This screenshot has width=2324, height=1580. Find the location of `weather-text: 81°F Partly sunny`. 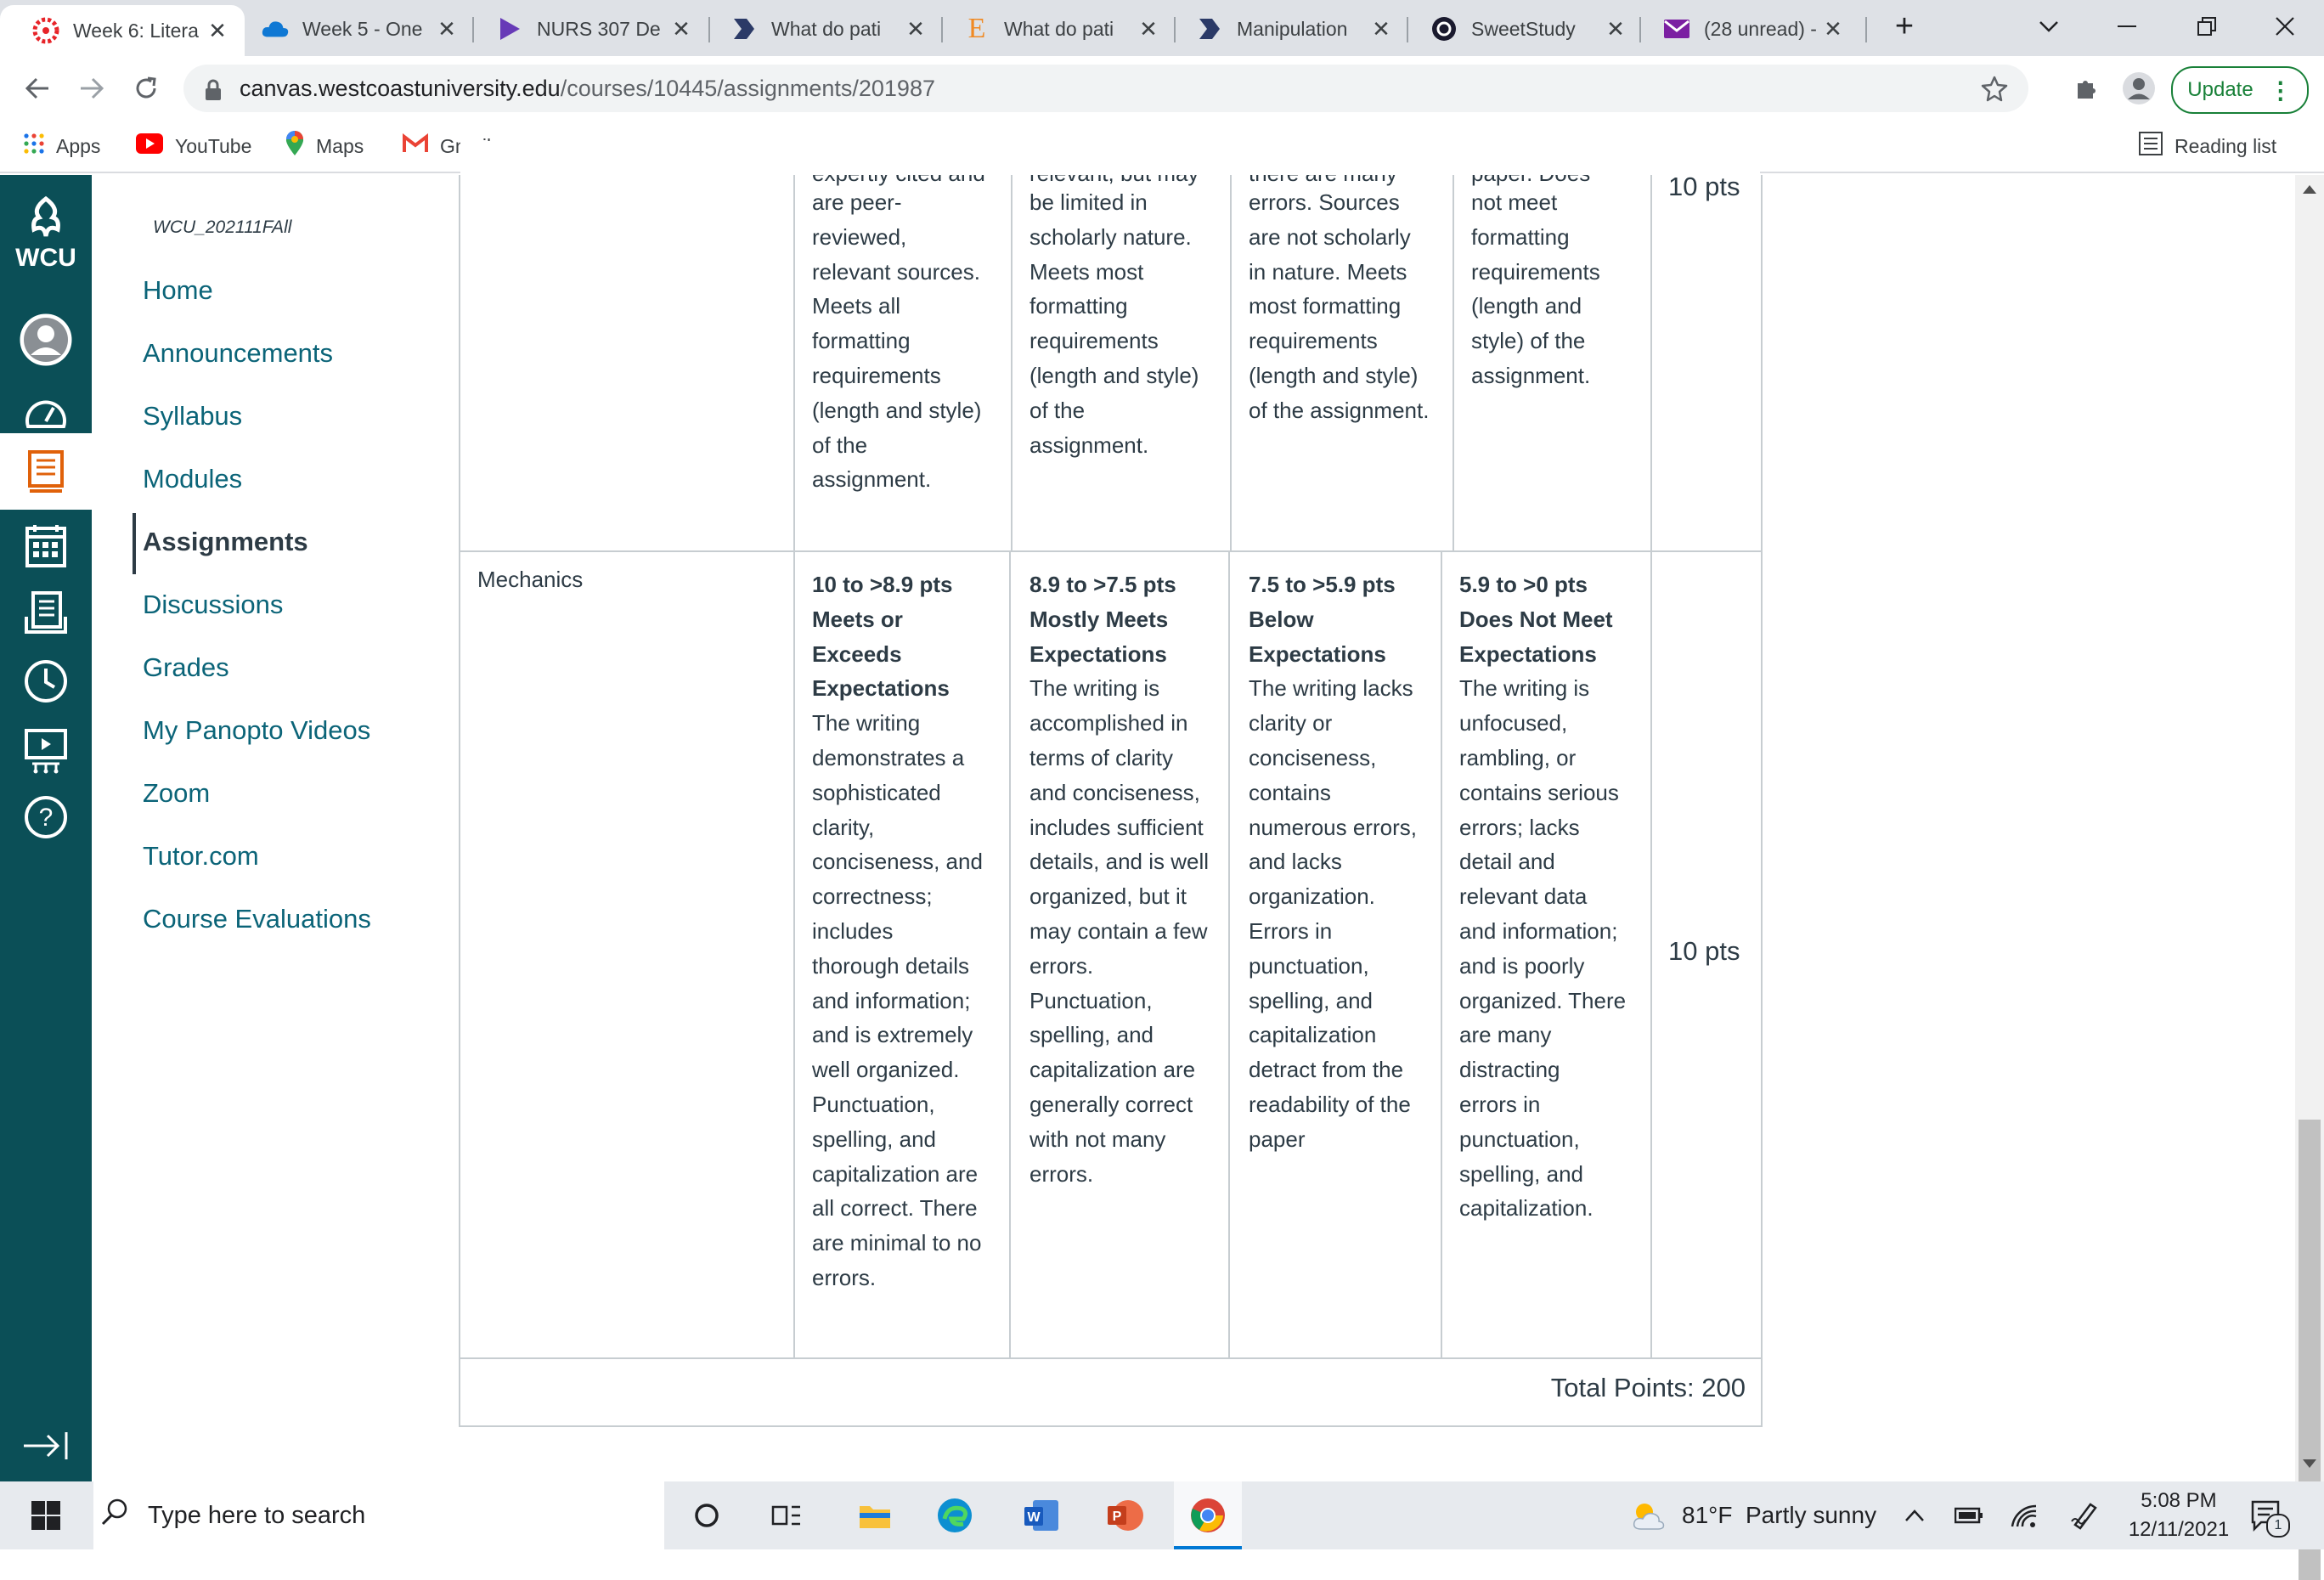

weather-text: 81°F Partly sunny is located at coordinates (1779, 1516).